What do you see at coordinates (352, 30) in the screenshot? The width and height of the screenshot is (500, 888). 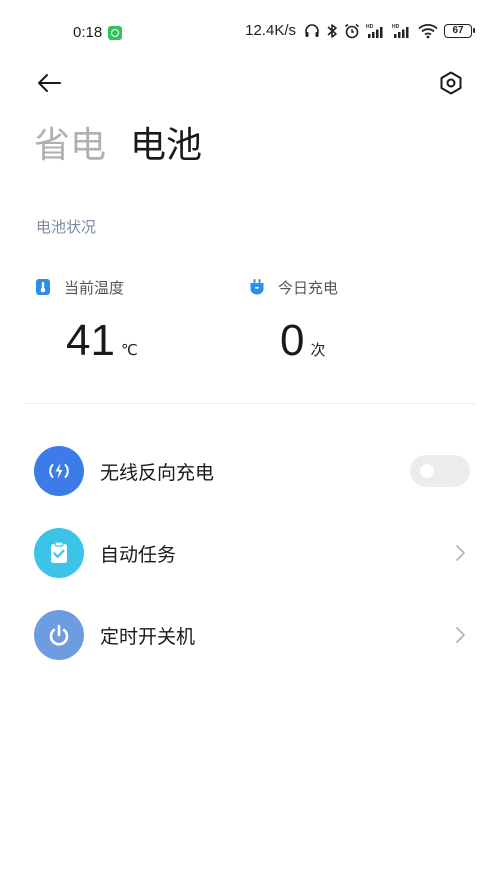 I see `alarm-icon` at bounding box center [352, 30].